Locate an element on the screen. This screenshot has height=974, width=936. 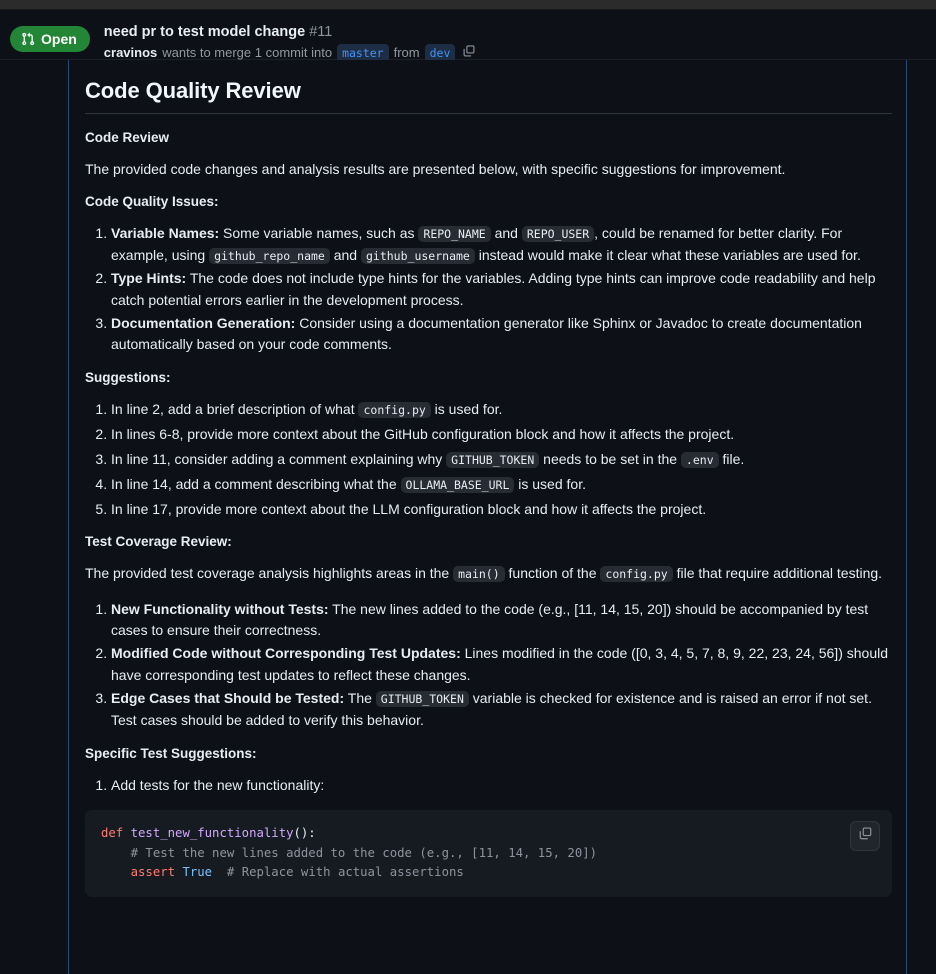
title-divider is located at coordinates (488, 113).